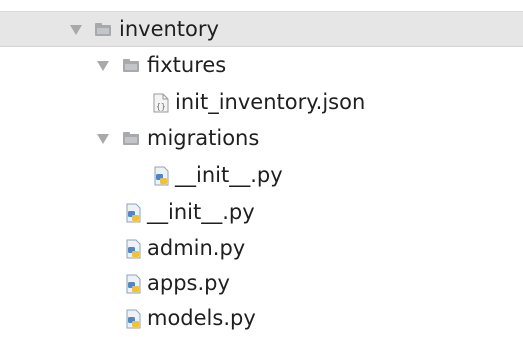 The height and width of the screenshot is (337, 523). Describe the element at coordinates (201, 318) in the screenshot. I see `tree-item-label: models.py` at that location.